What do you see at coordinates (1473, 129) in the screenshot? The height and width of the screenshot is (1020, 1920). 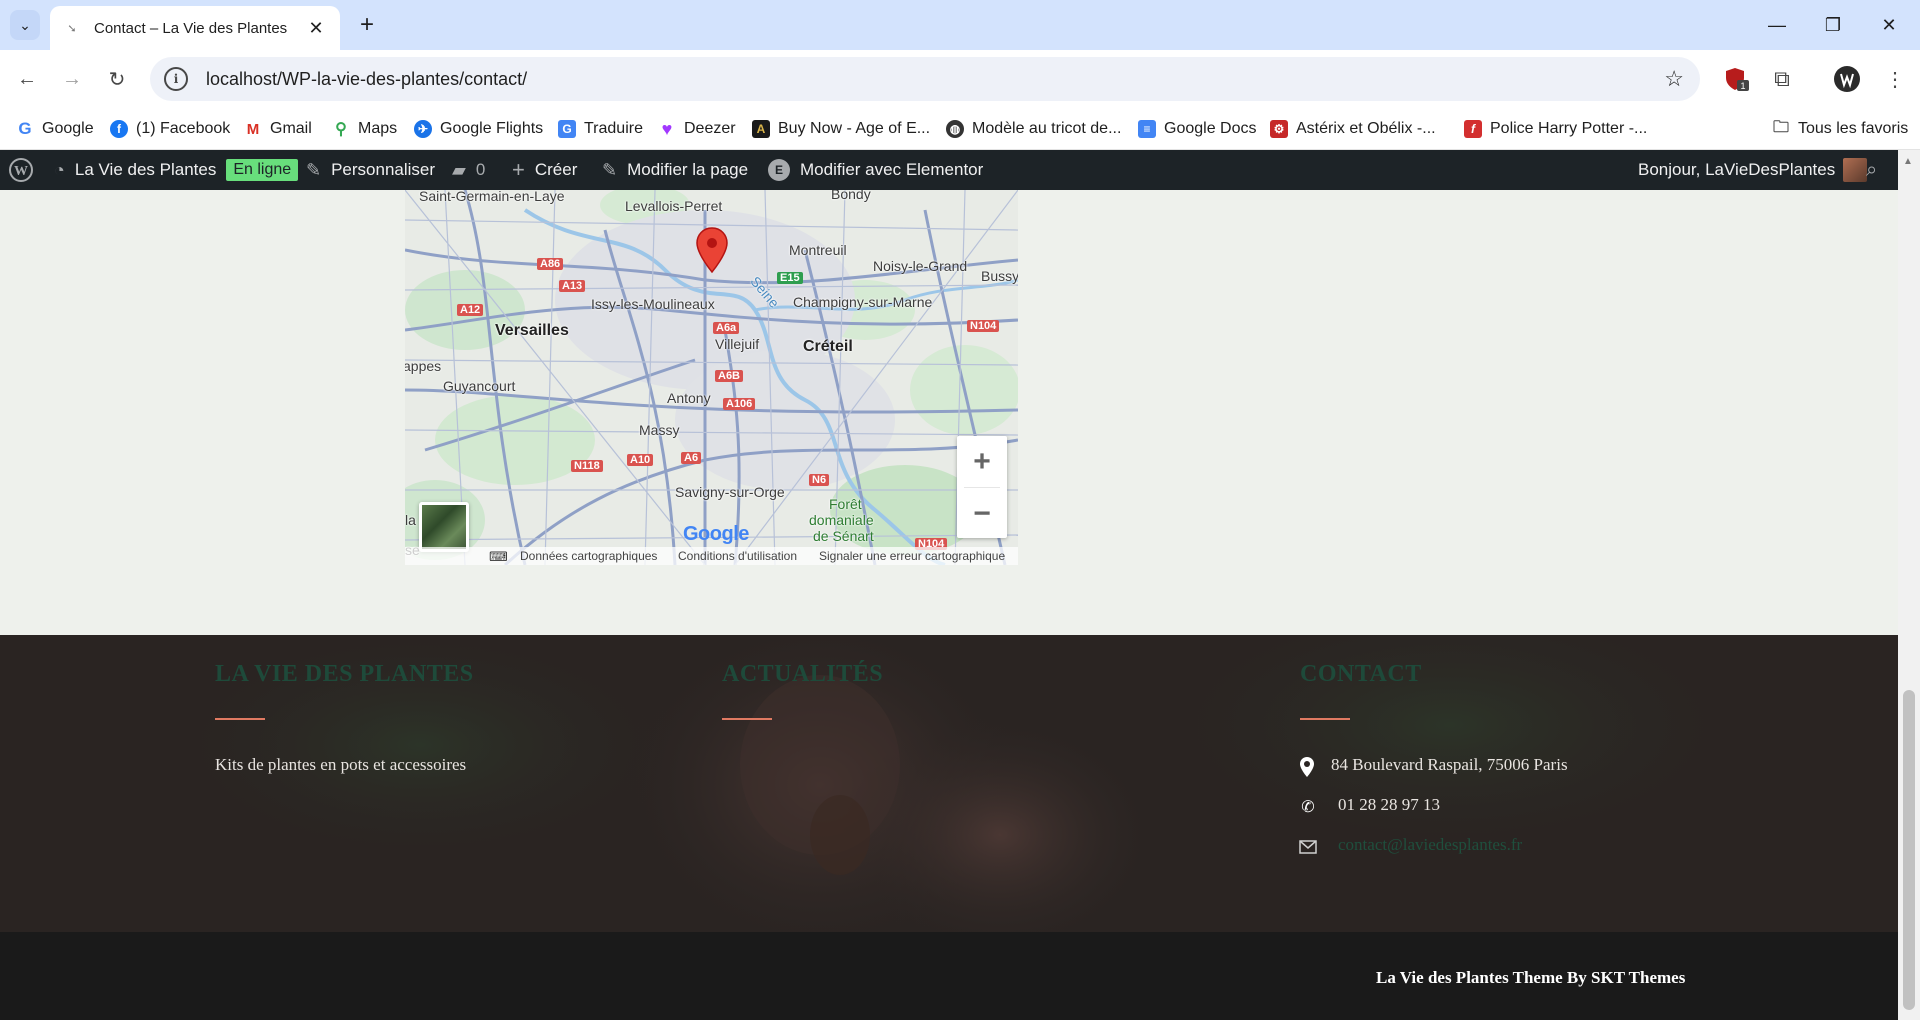 I see `font-icon: f` at bounding box center [1473, 129].